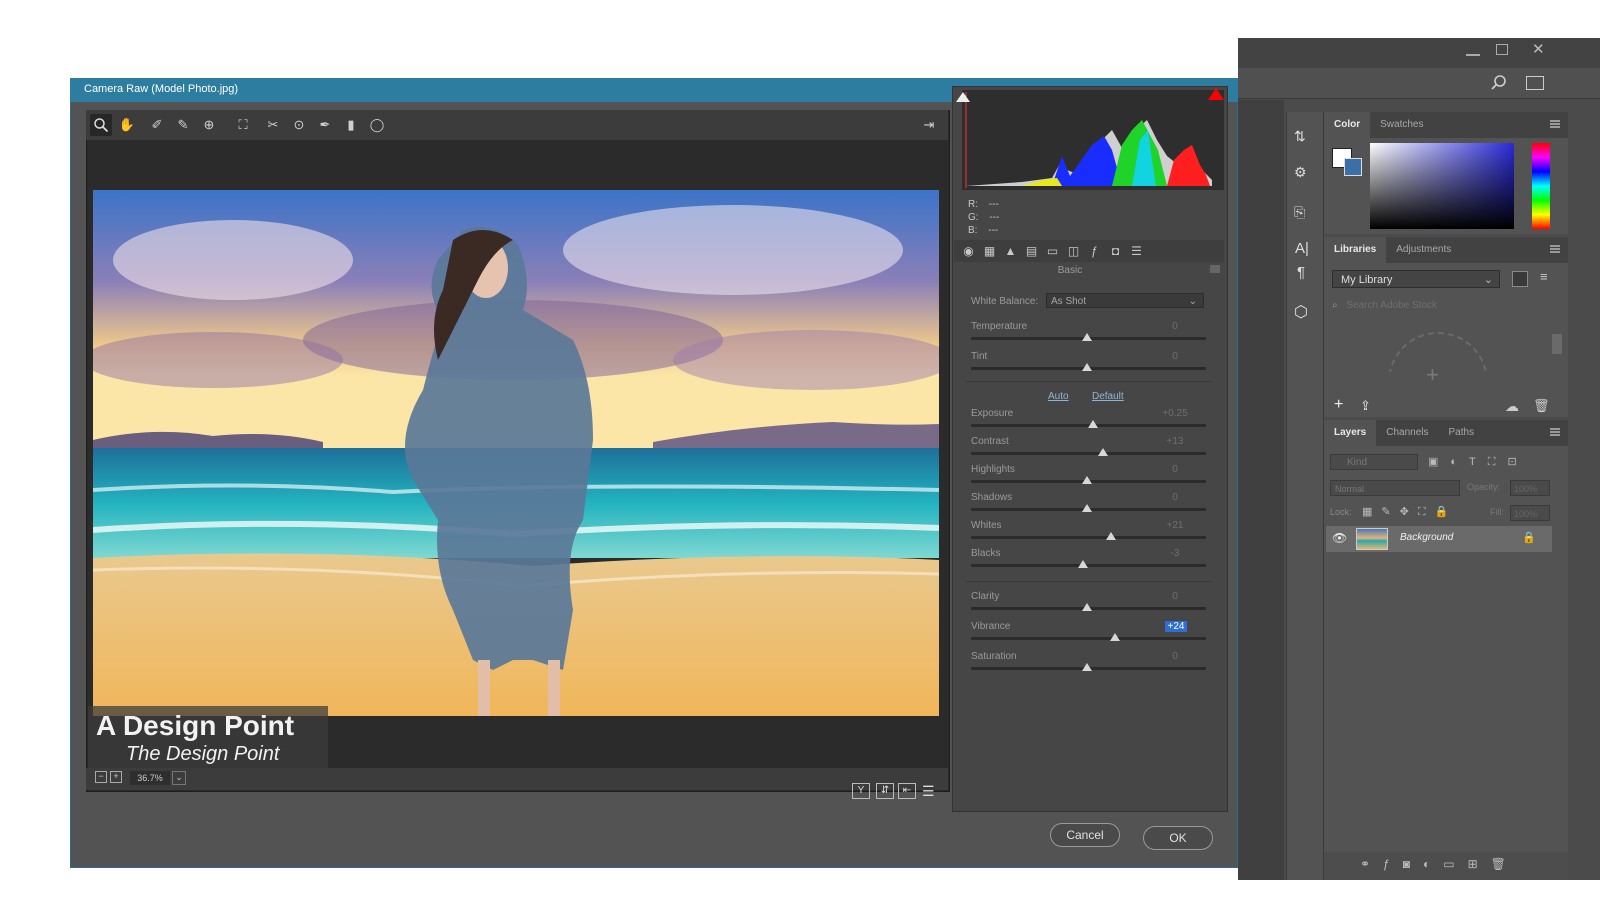  What do you see at coordinates (1299, 212) in the screenshot?
I see `clone-source-icon: ⎘` at bounding box center [1299, 212].